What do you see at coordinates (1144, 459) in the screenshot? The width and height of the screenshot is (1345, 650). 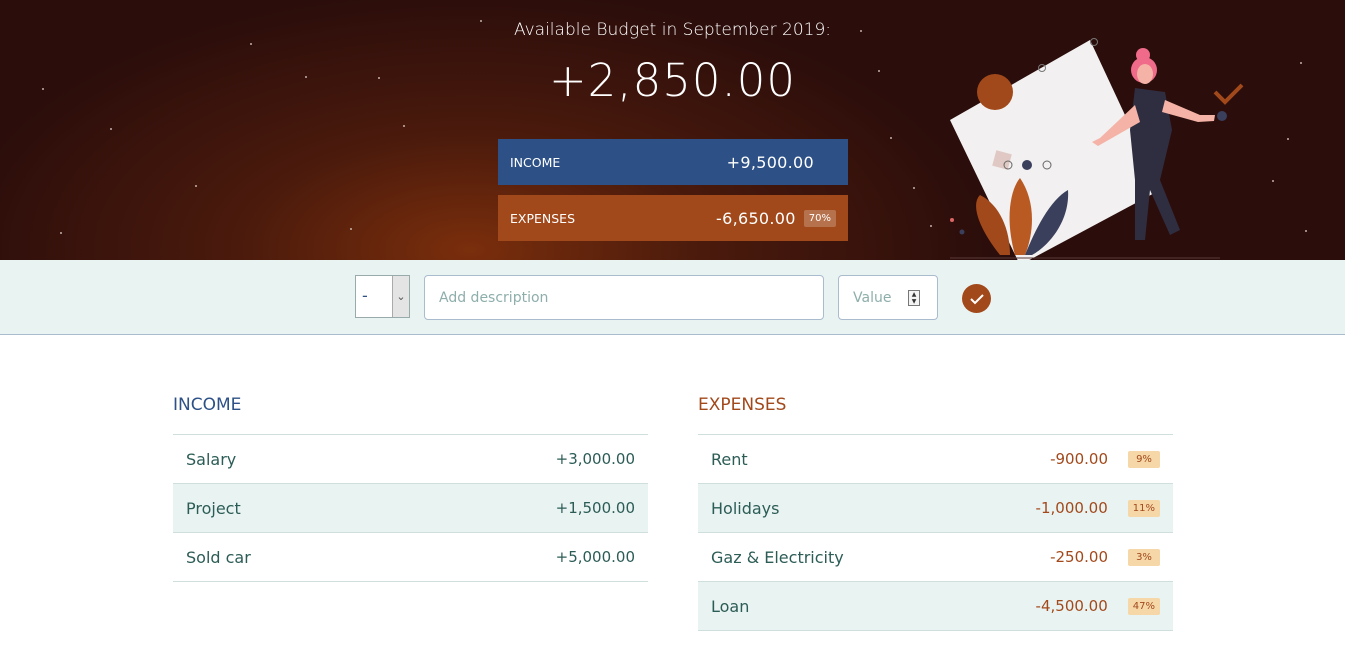 I see `expense-item-percentage: 9%` at bounding box center [1144, 459].